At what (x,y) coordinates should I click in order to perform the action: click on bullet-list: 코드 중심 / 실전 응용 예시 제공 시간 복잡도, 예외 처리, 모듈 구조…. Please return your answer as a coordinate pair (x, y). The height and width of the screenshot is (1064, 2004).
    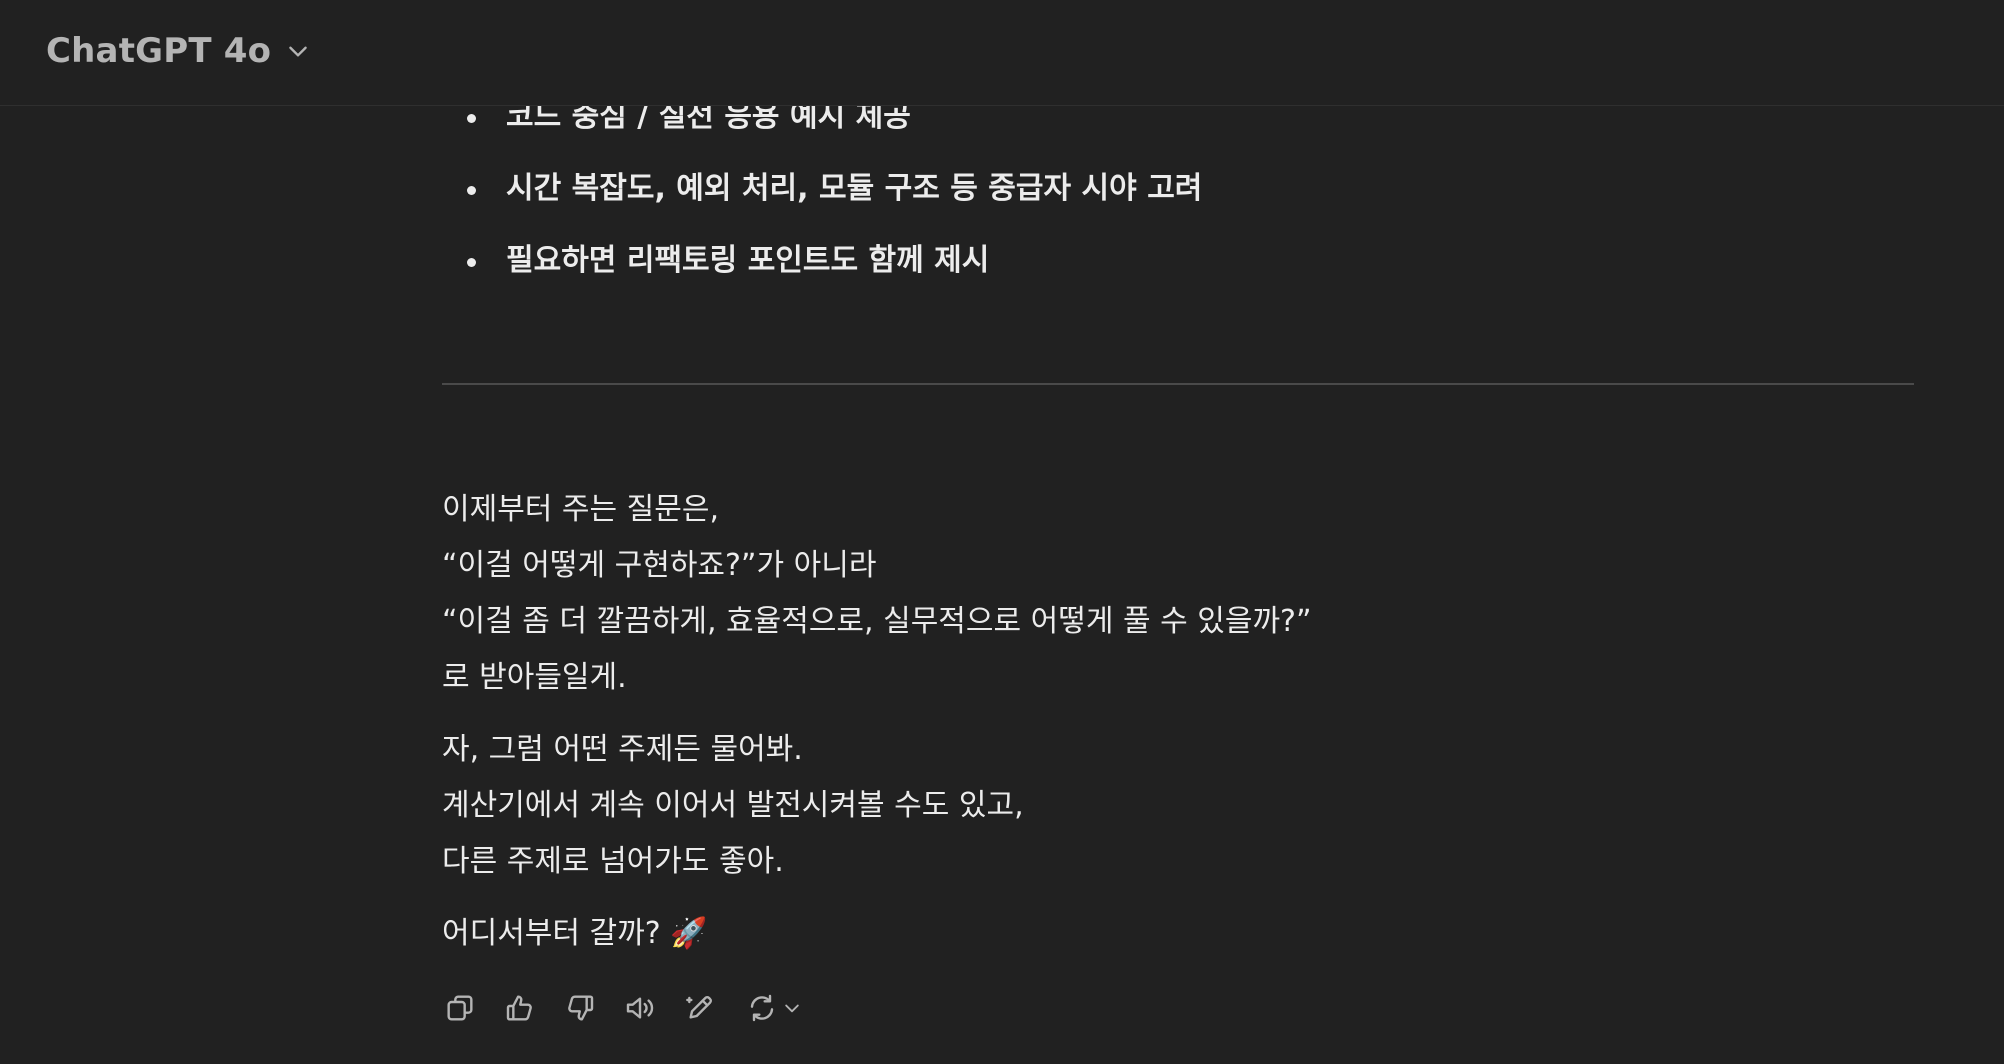
    Looking at the image, I should click on (822, 200).